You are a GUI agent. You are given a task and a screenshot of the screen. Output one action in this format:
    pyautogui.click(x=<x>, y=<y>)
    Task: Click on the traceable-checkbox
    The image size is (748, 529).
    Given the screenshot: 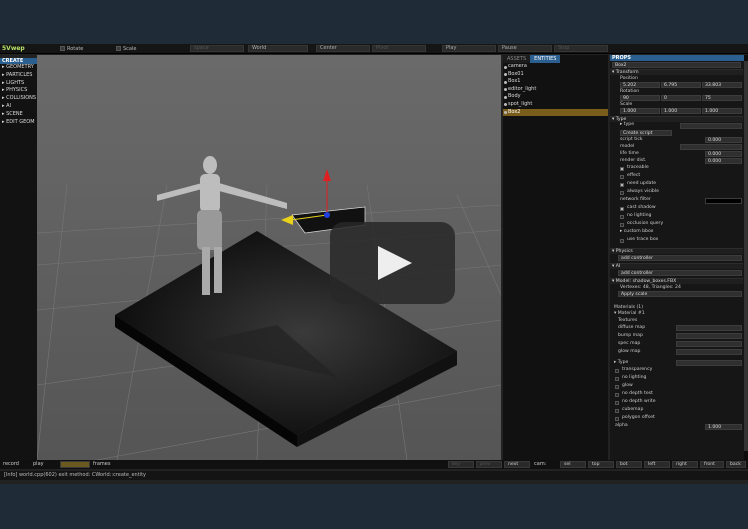 What is the action you would take?
    pyautogui.click(x=622, y=169)
    